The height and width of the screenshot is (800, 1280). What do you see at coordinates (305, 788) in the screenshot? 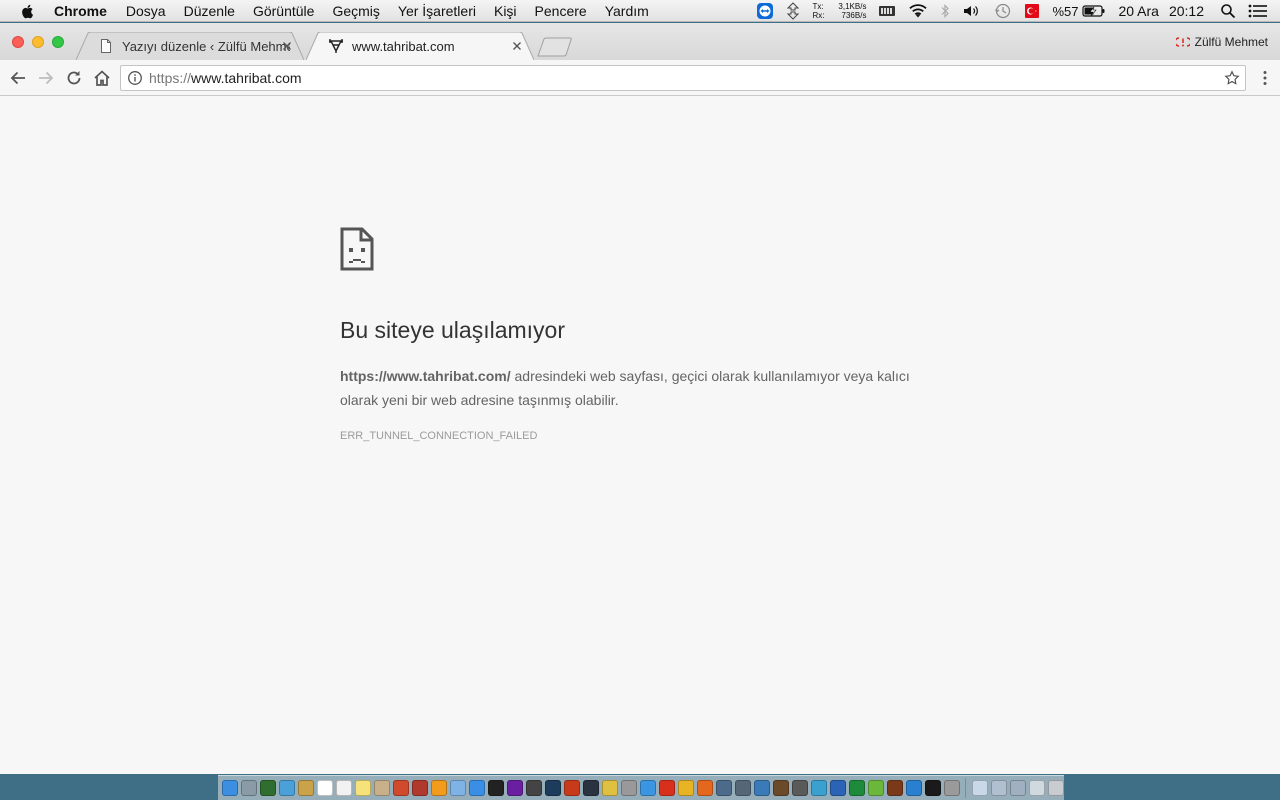
I see `dock-app-5-icon` at bounding box center [305, 788].